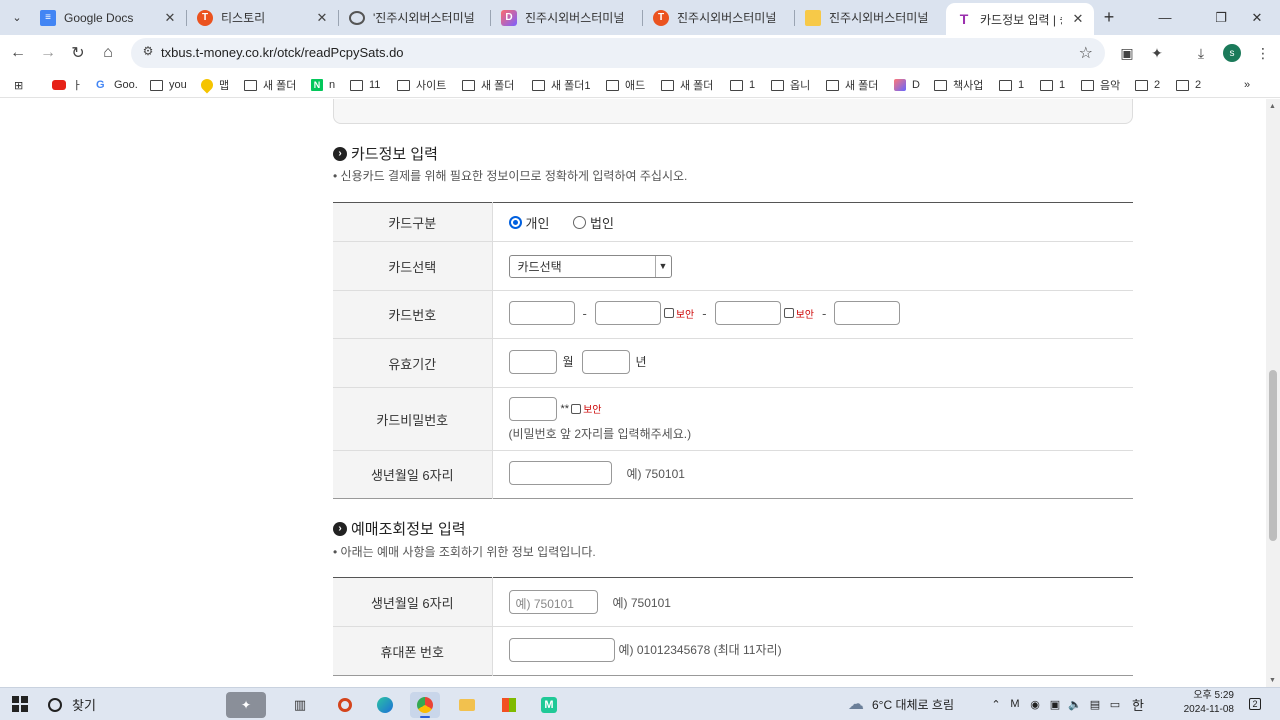 The width and height of the screenshot is (1280, 720). Describe the element at coordinates (17, 17) in the screenshot. I see `tab-search-button: ⌄` at that location.